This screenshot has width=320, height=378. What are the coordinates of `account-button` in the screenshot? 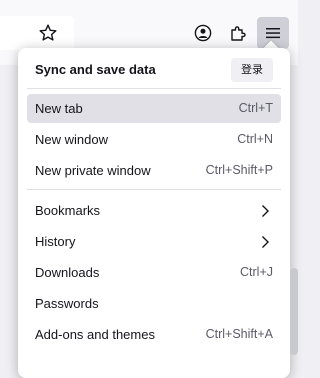 It's located at (203, 33).